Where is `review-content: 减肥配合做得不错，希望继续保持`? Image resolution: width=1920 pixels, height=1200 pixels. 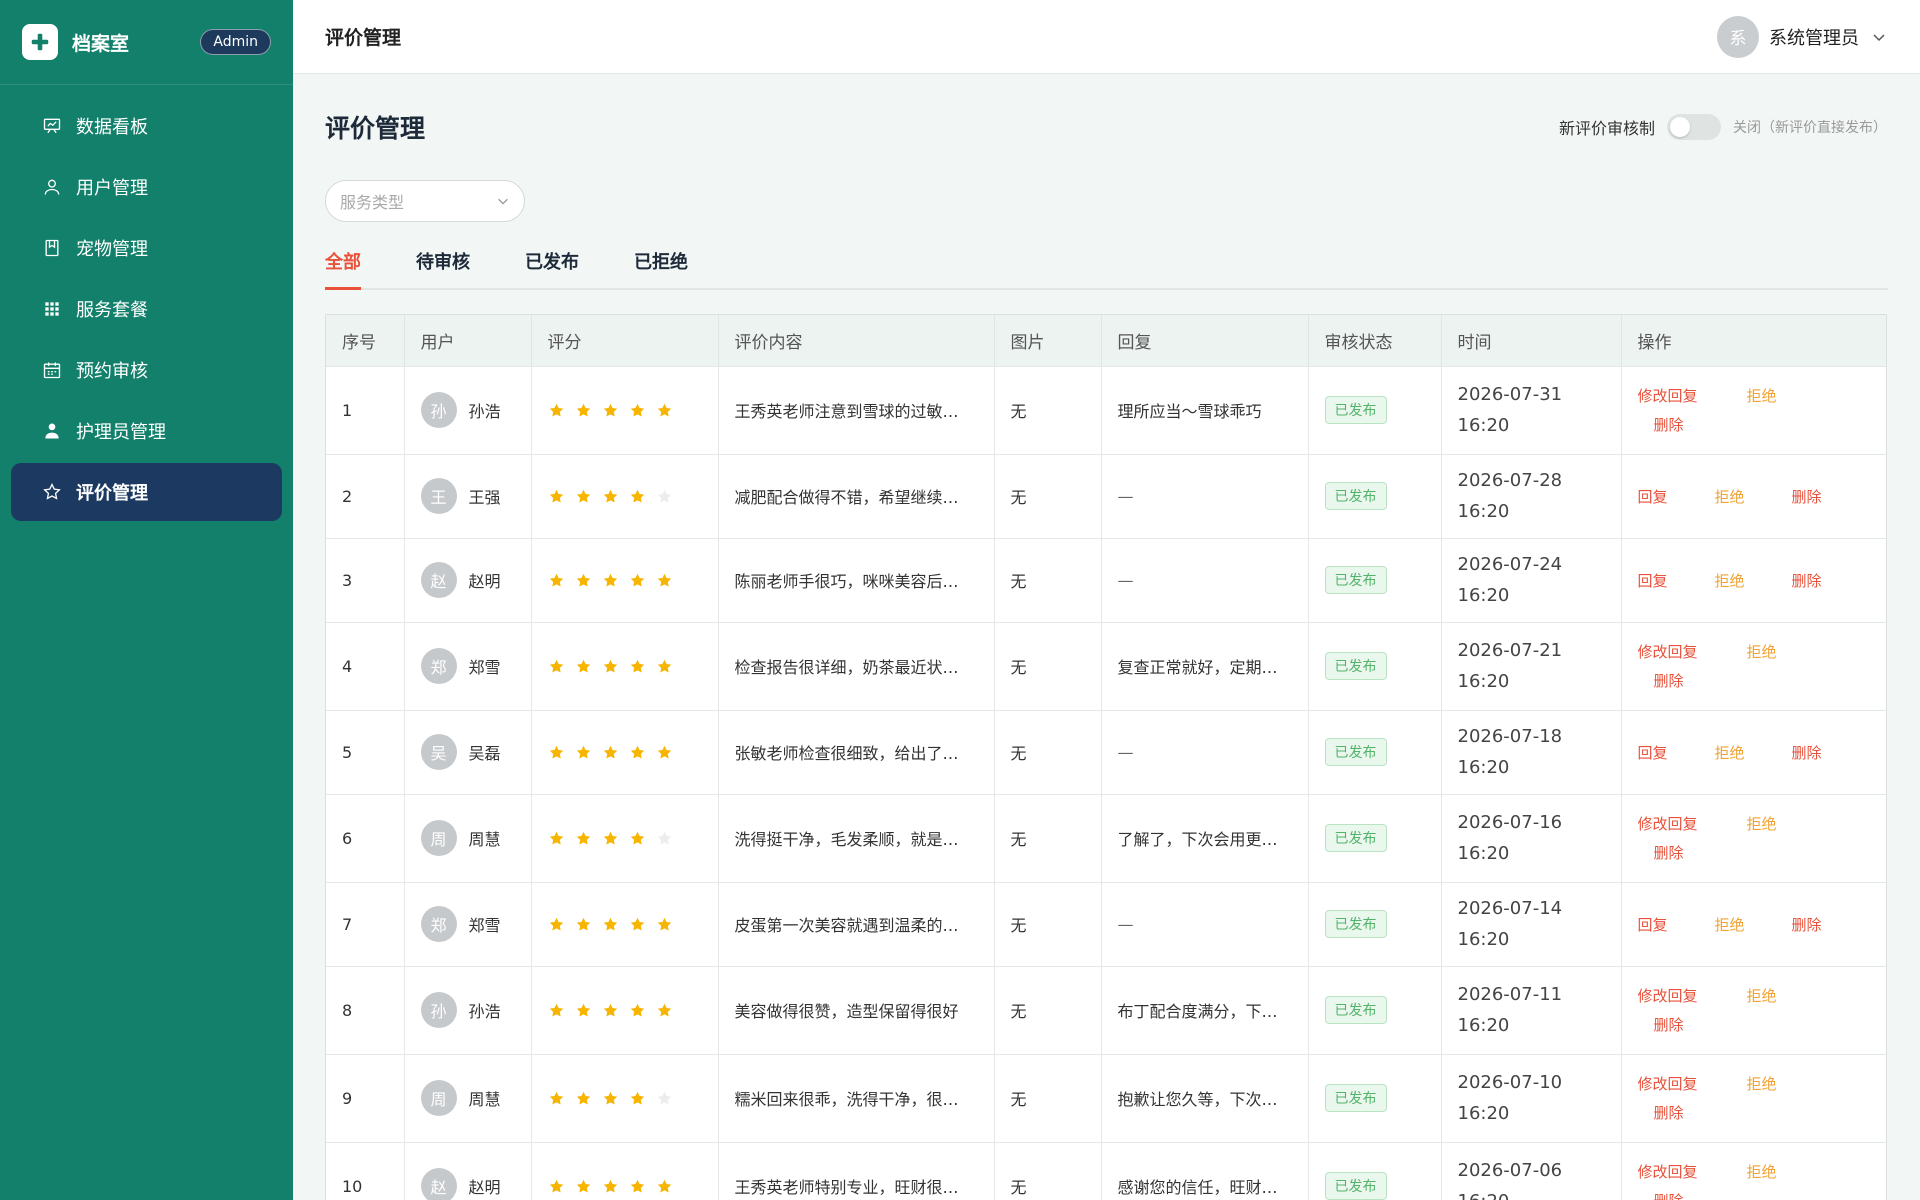 review-content: 减肥配合做得不错，希望继续保持 is located at coordinates (854, 497).